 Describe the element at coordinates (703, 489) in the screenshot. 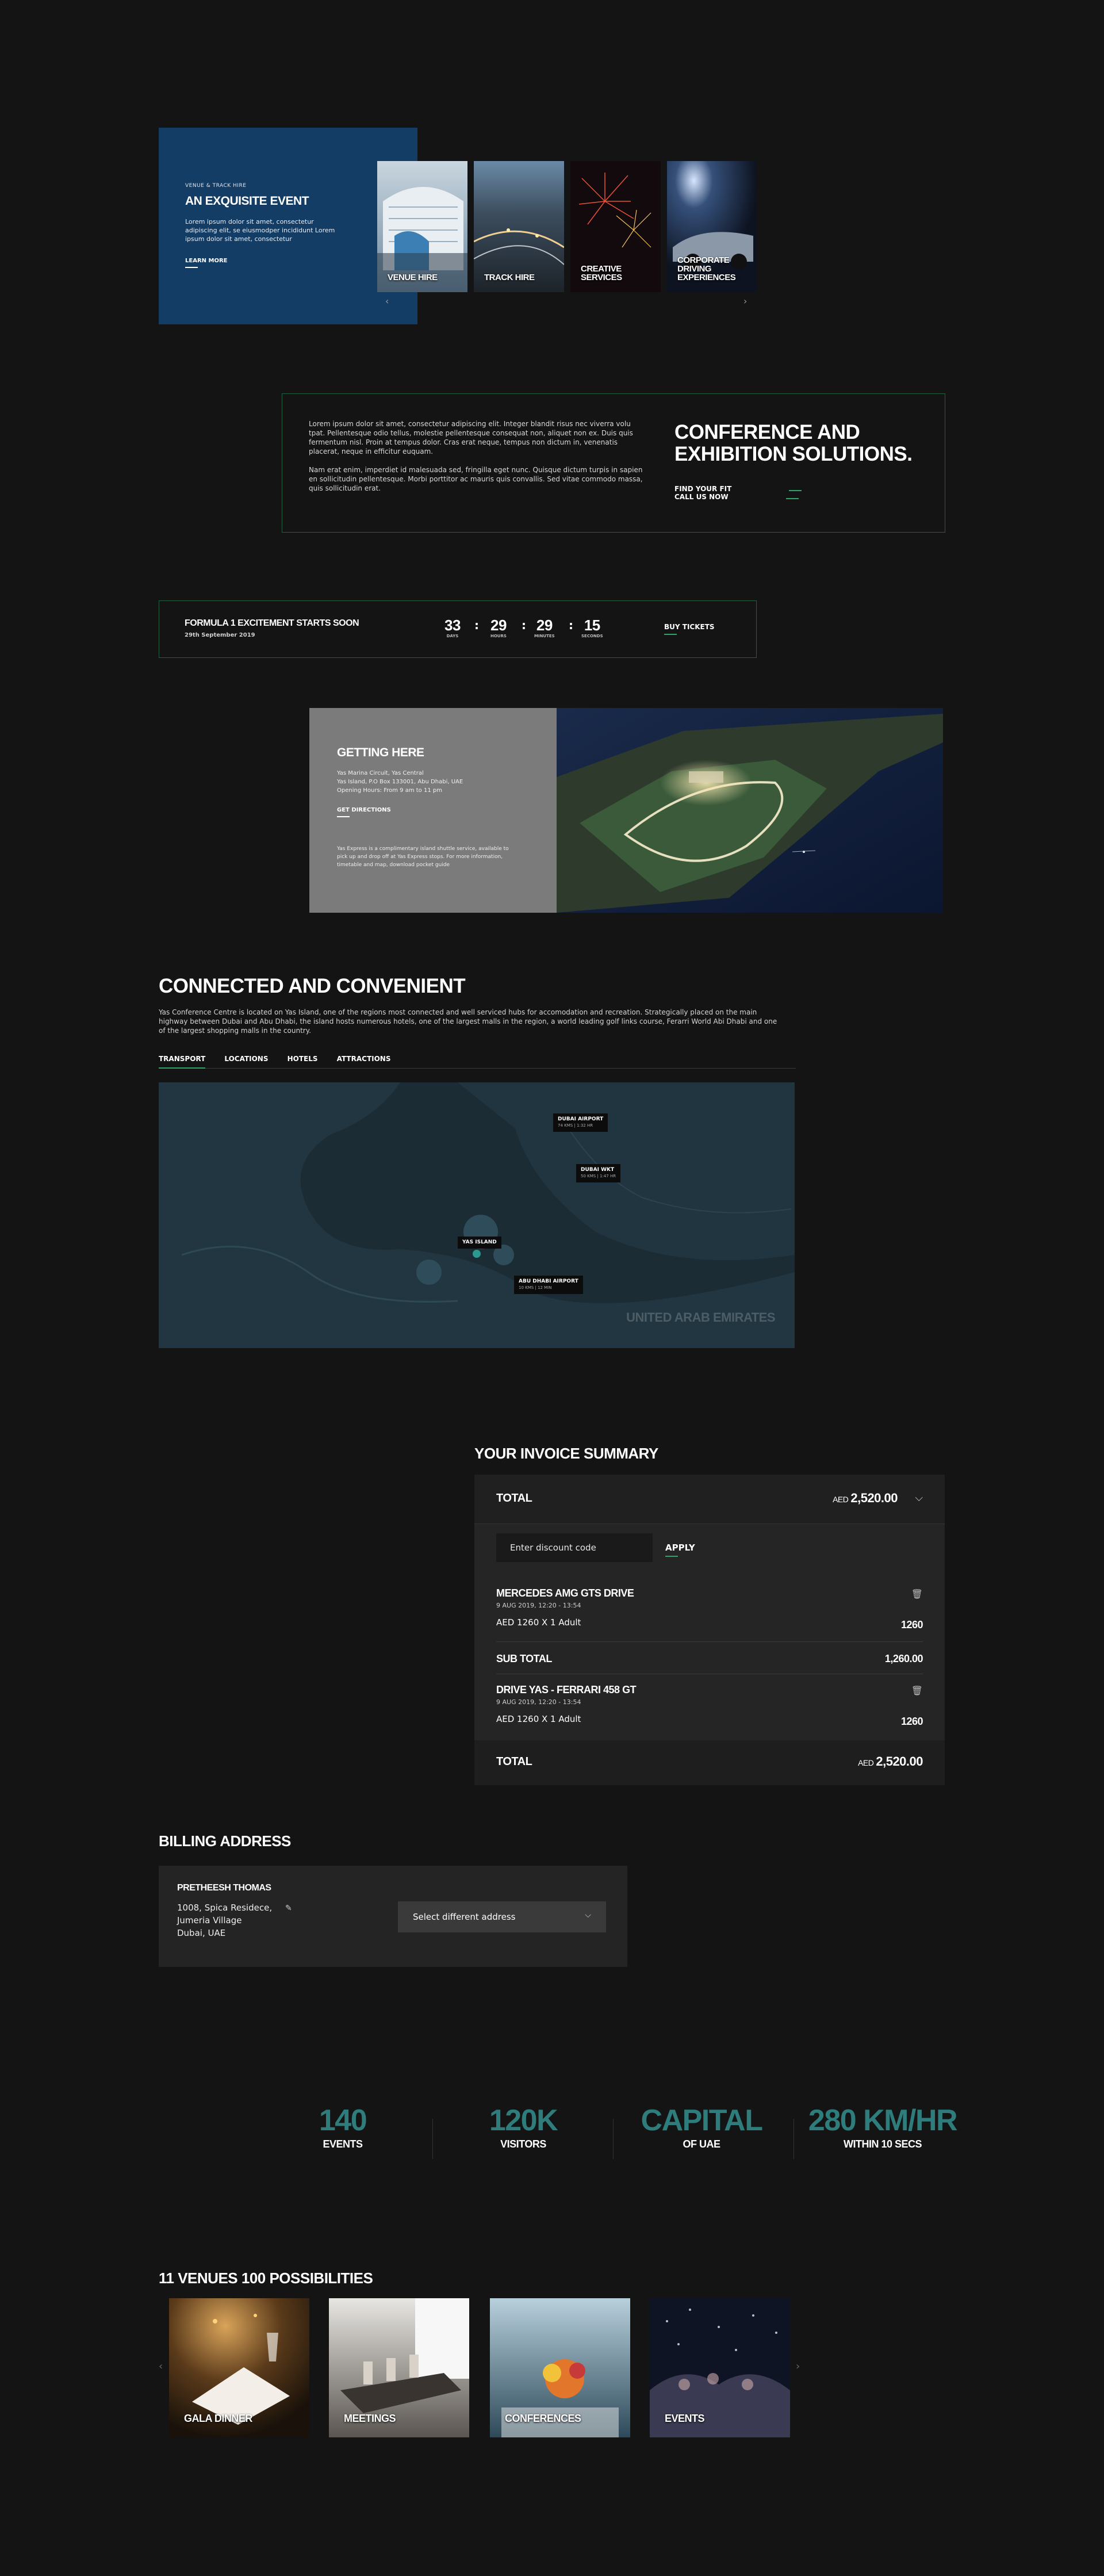

I see `find-your-fit-label: FIND YOUR FIT` at that location.